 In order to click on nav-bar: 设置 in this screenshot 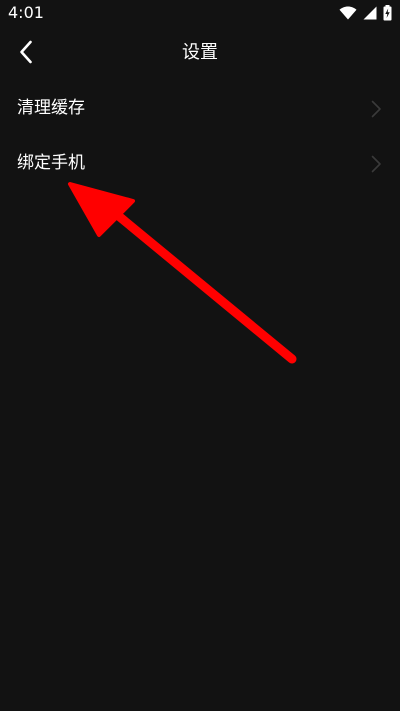, I will do `click(200, 54)`.